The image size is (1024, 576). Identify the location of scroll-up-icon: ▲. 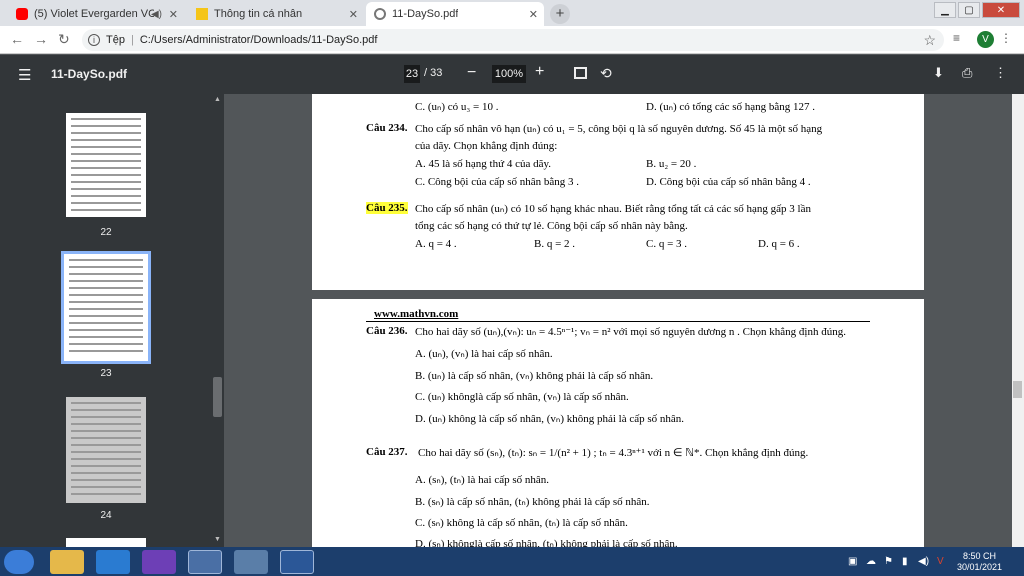
(217, 99).